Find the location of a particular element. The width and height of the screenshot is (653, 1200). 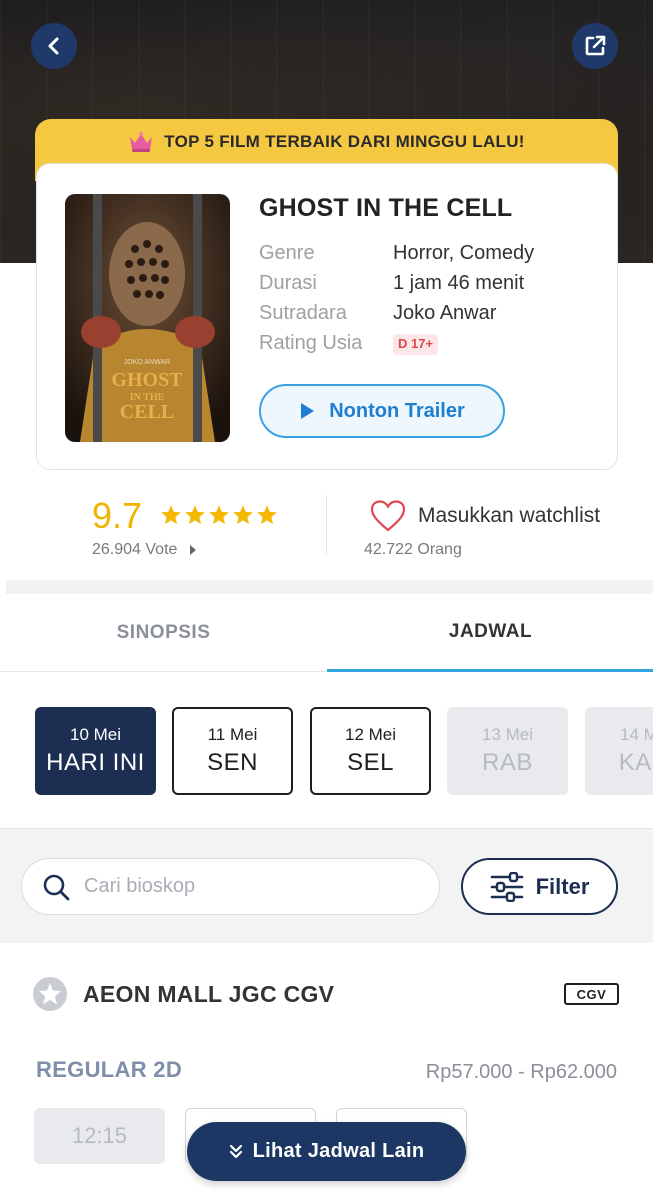

tab-bar: SINOPSIS JADWAL is located at coordinates (326, 633).